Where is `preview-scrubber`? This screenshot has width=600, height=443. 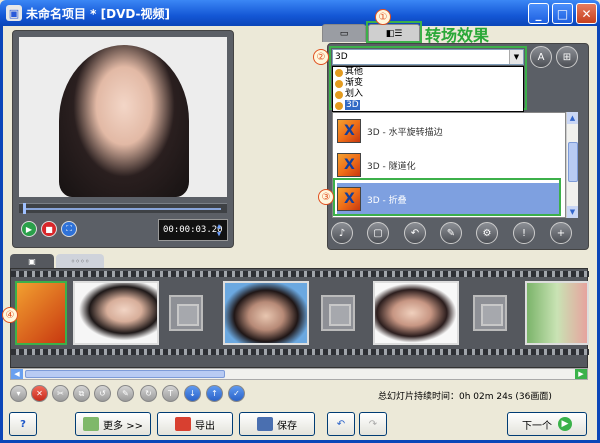 preview-scrubber is located at coordinates (123, 208).